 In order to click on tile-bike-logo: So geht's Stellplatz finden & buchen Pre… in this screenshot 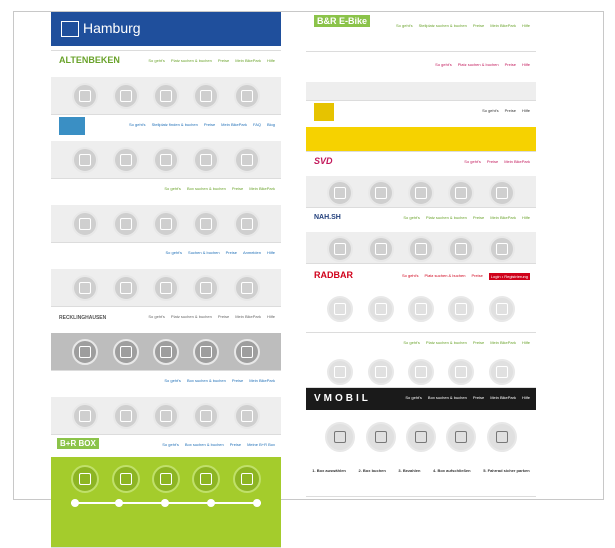, I will do `click(166, 147)`.